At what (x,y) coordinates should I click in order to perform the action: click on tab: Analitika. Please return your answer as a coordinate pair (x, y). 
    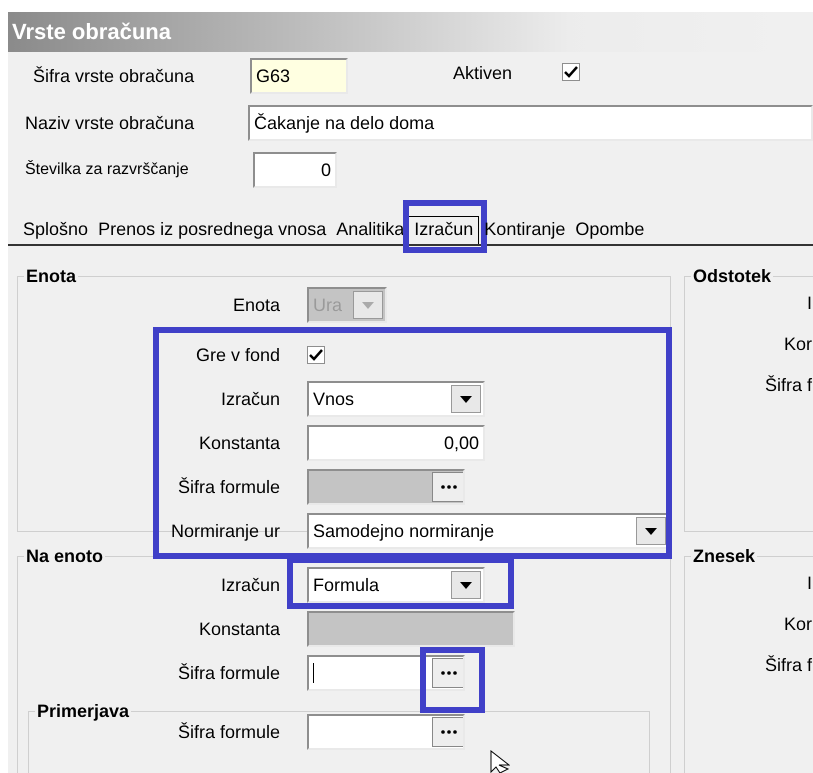
    Looking at the image, I should click on (370, 231).